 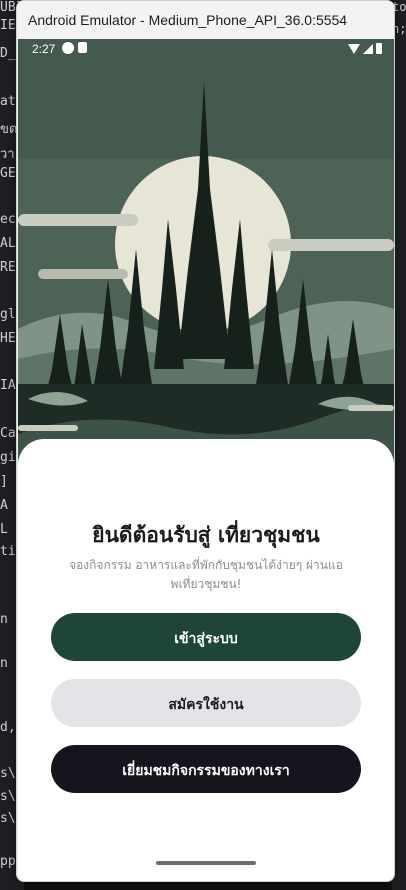 I want to click on ide-line: gl, so click(x=8, y=314).